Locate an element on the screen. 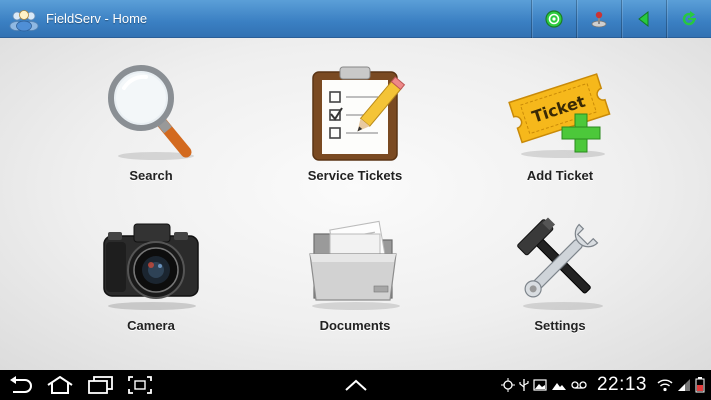  nav-screenshot-button is located at coordinates (140, 385).